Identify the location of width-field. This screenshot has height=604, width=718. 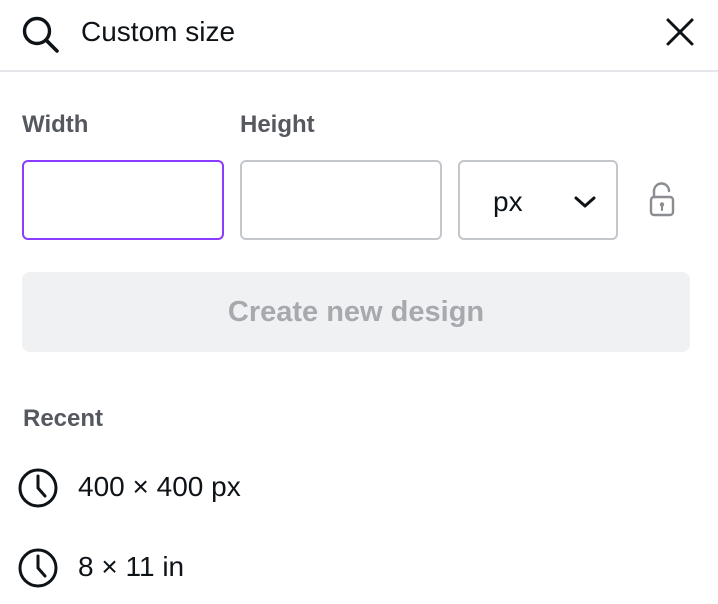
(123, 200).